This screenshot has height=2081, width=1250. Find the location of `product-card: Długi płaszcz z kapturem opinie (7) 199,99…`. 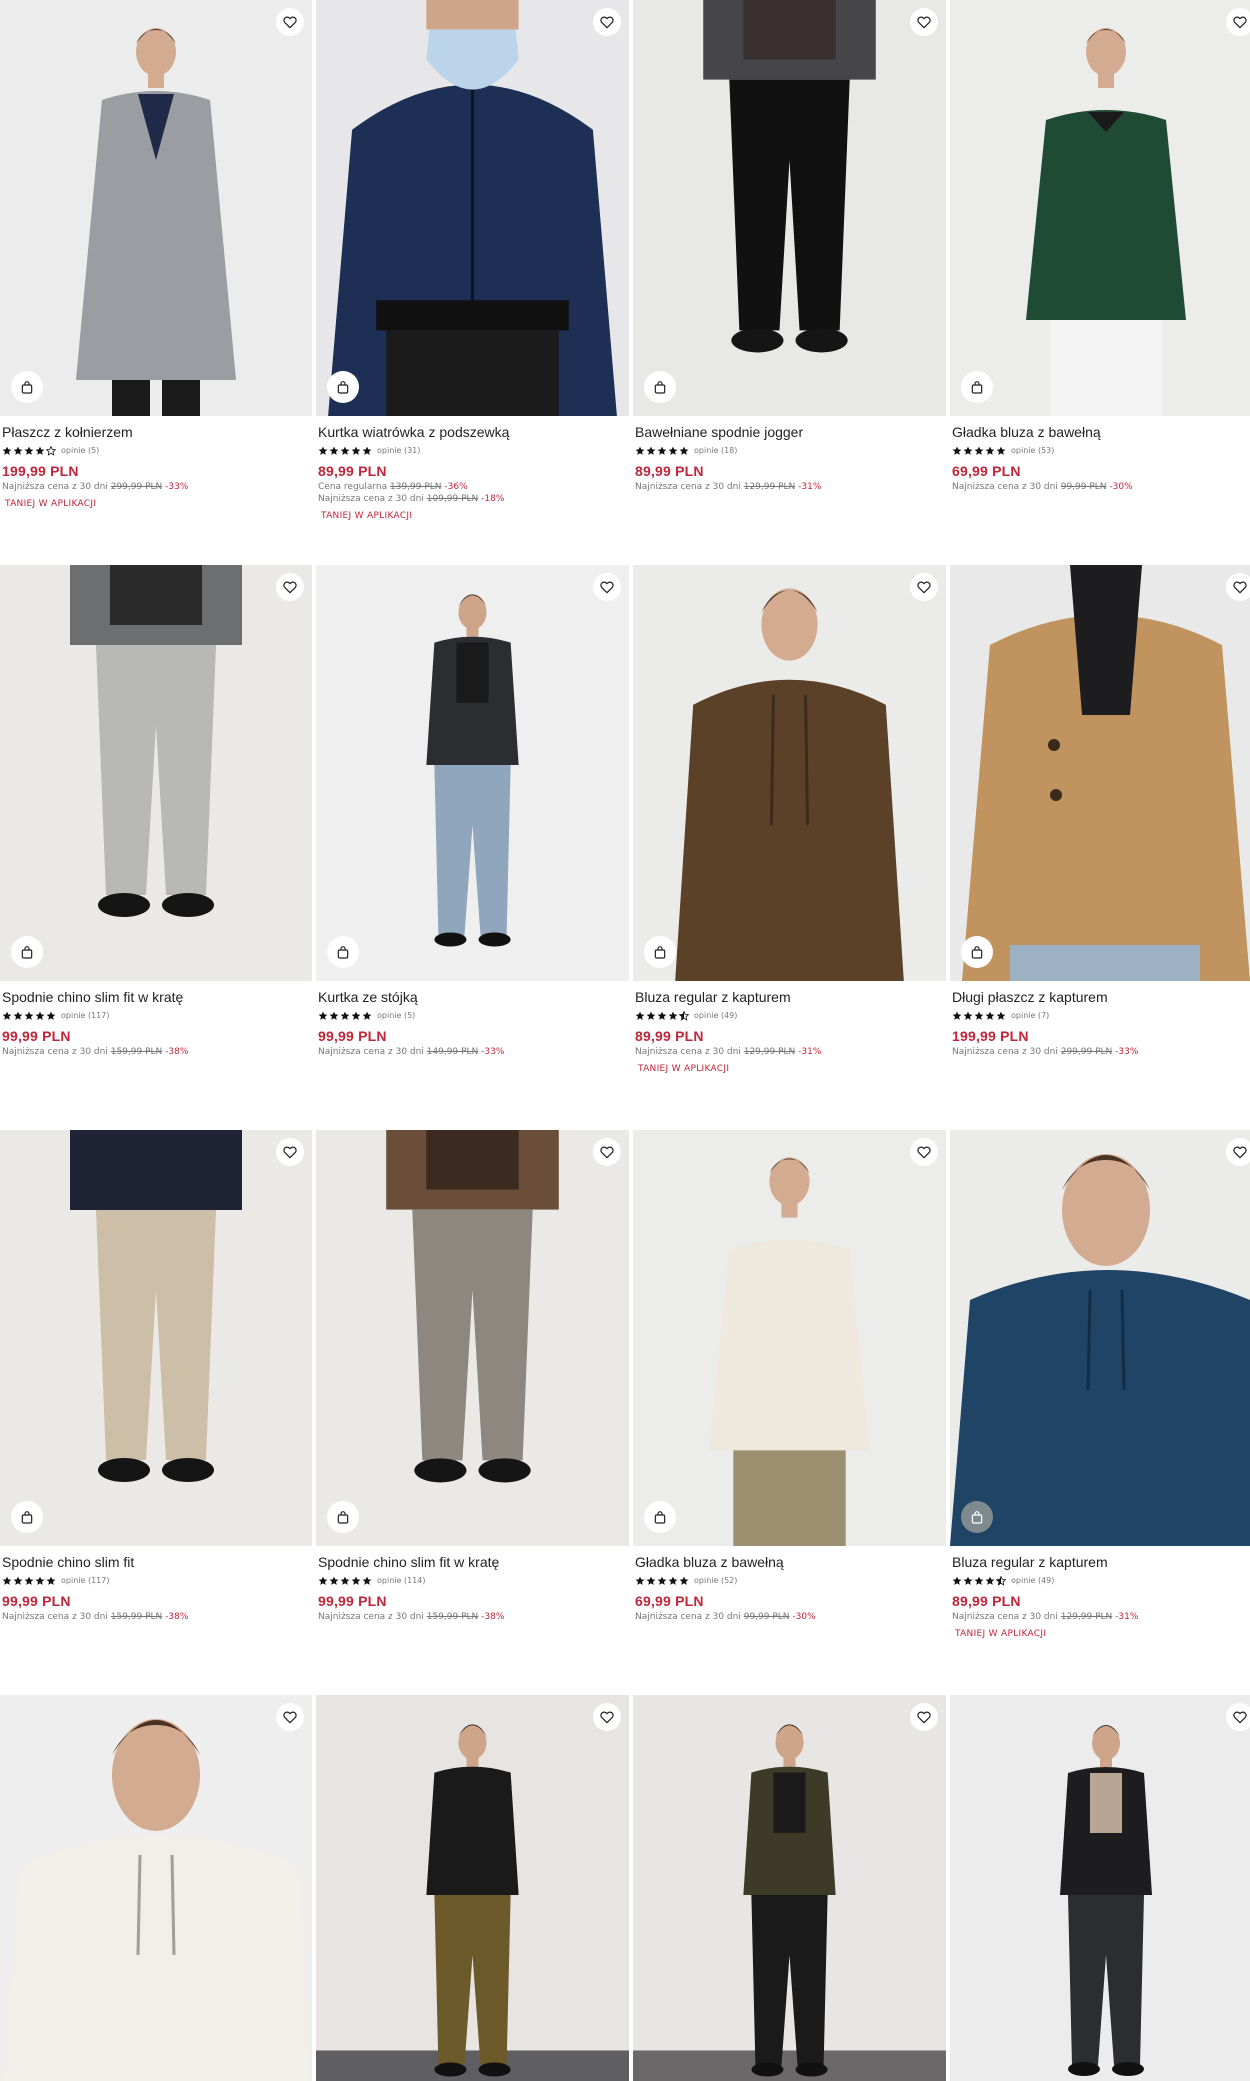

product-card: Długi płaszcz z kapturem opinie (7) 199,99… is located at coordinates (1100, 847).